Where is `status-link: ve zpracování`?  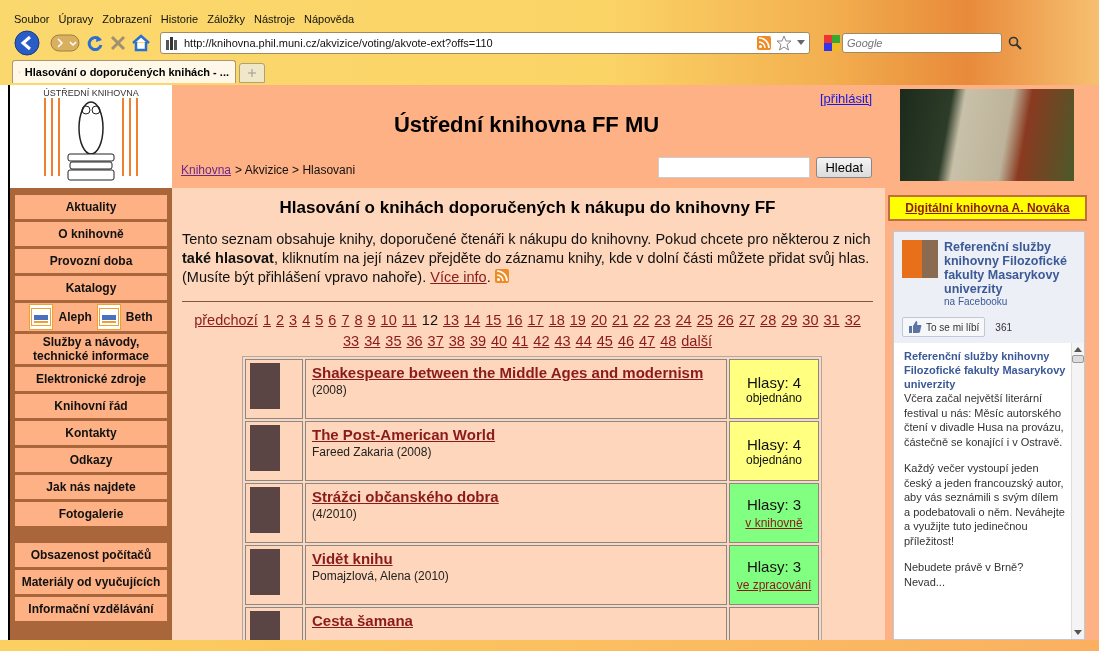
status-link: ve zpracování is located at coordinates (774, 584).